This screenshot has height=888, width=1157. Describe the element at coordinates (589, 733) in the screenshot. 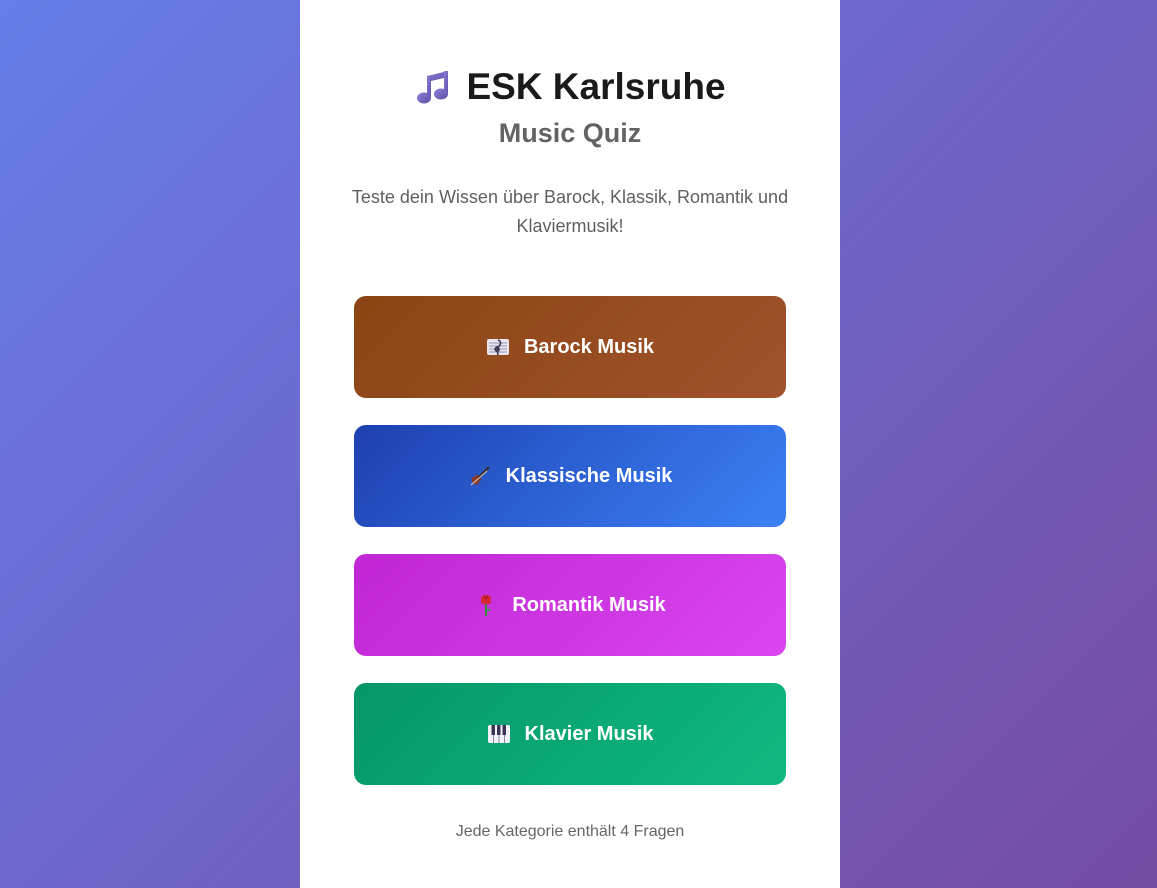

I see `category-label: Klavier Musik` at that location.